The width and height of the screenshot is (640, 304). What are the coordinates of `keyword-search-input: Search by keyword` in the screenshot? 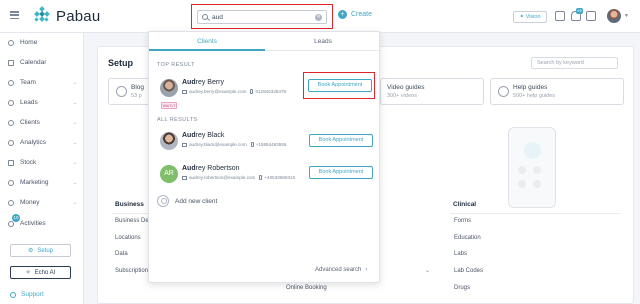 It's located at (574, 63).